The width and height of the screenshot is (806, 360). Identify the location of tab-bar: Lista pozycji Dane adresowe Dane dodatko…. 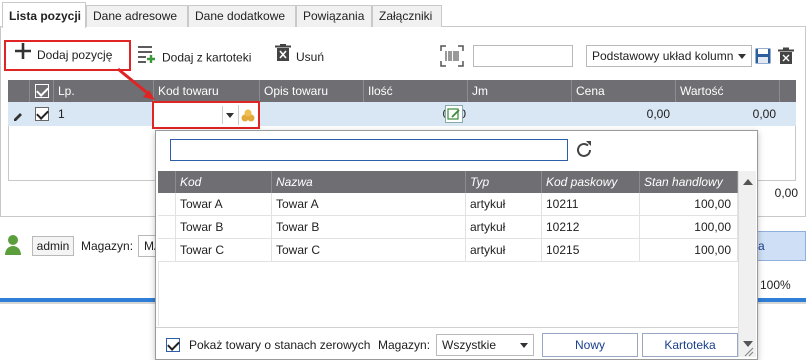
(403, 14).